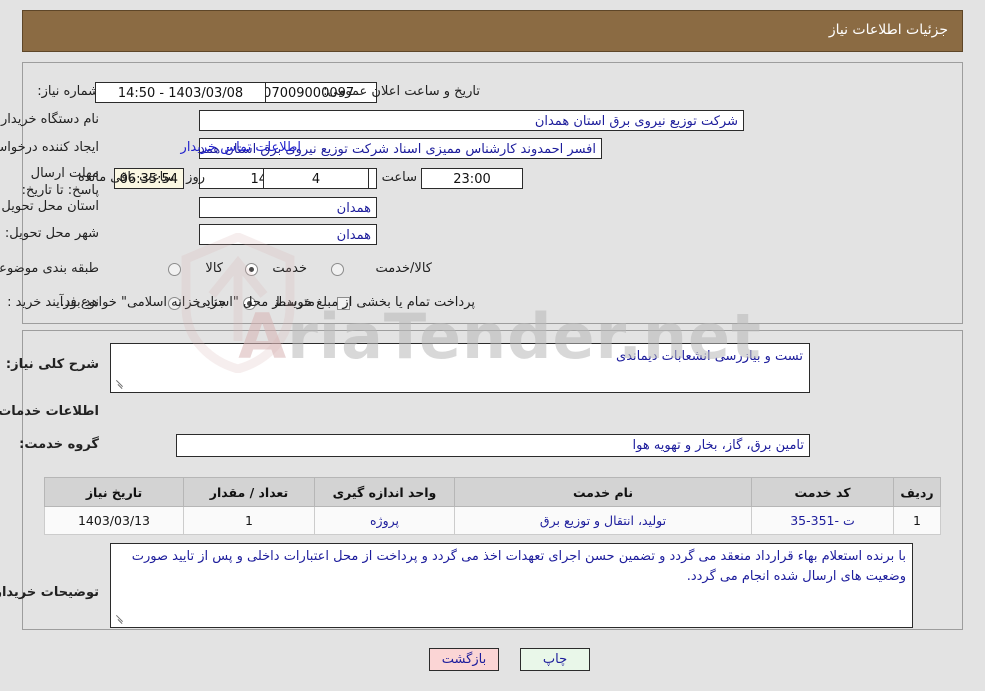 The width and height of the screenshot is (985, 691). I want to click on table-header-unit: واحد اندازه گیری, so click(384, 492).